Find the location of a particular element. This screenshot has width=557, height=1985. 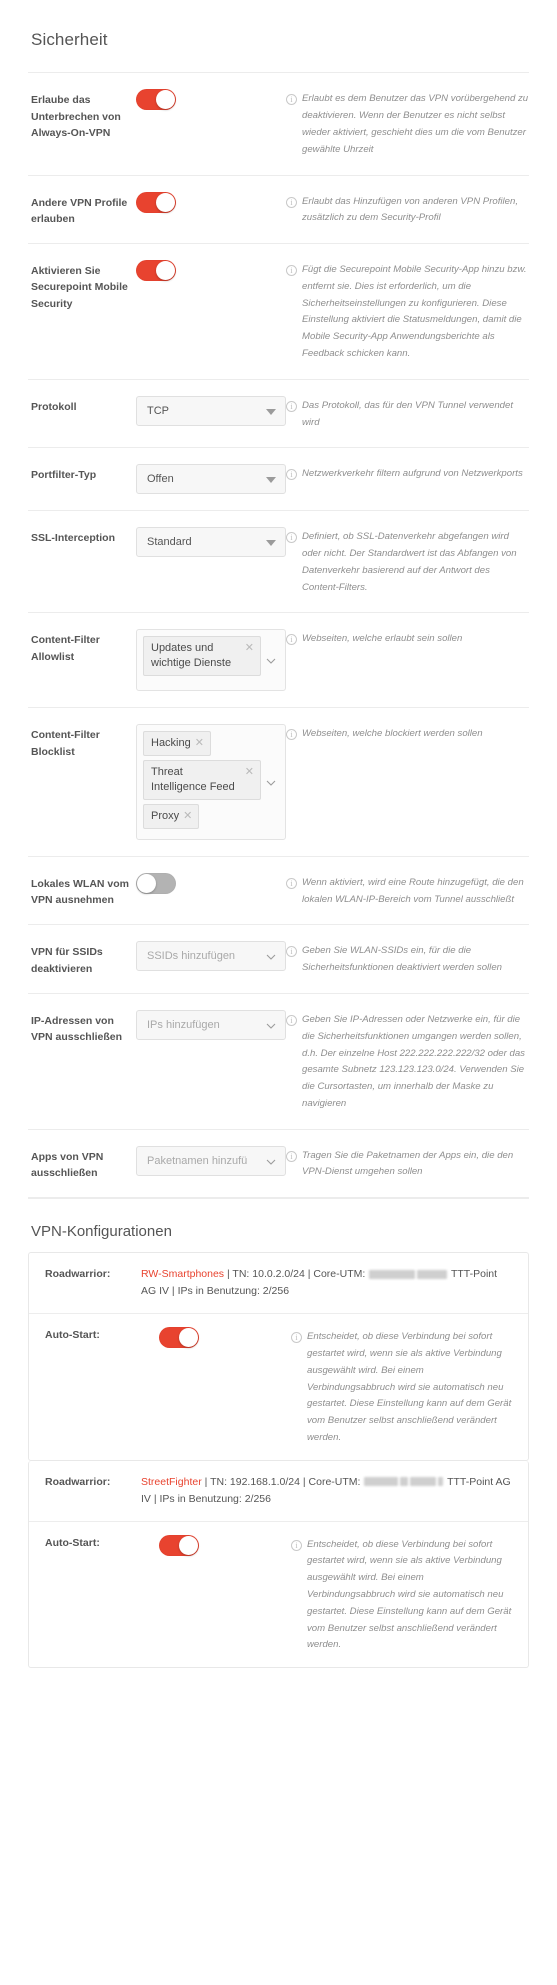

chip-item: Threat Intelligence Feed ✕ is located at coordinates (202, 780).